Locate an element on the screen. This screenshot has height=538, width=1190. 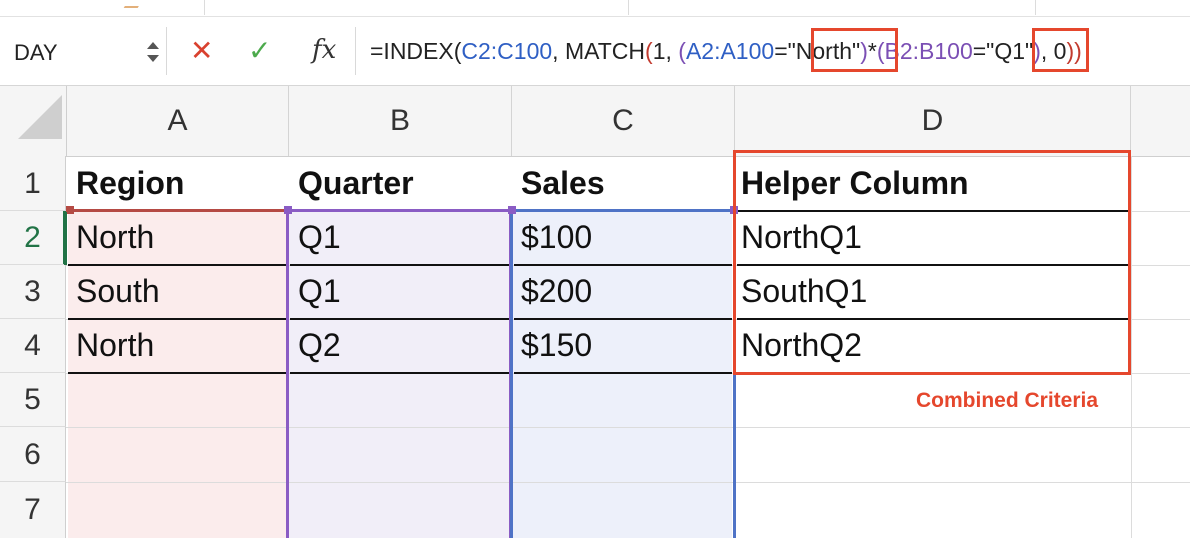
cell-c2: $100 is located at coordinates (552, 237).